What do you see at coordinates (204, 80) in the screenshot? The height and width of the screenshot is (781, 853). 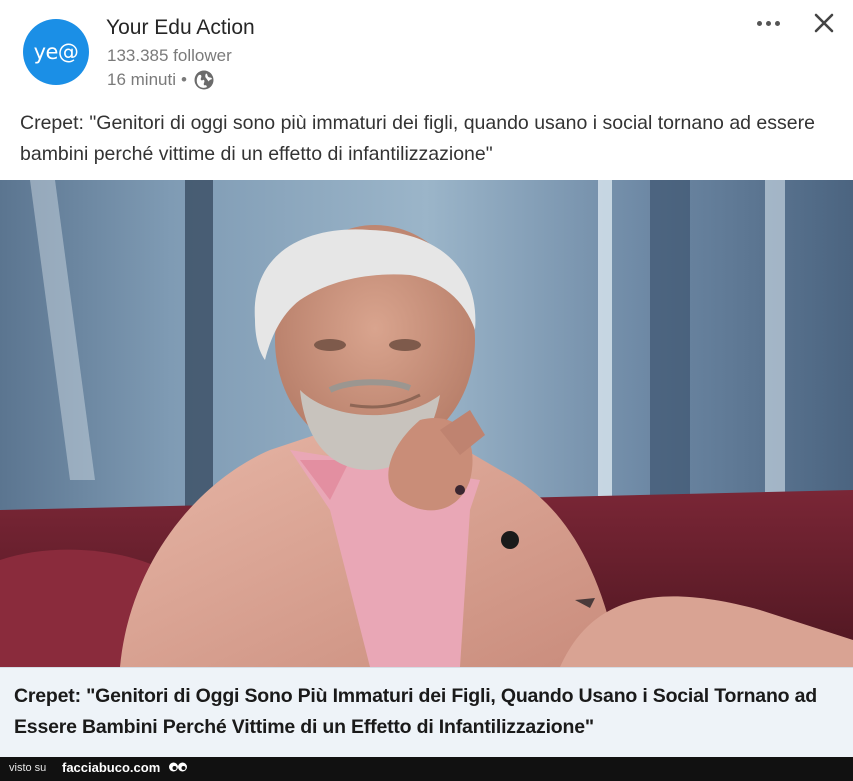 I see `globe-icon` at bounding box center [204, 80].